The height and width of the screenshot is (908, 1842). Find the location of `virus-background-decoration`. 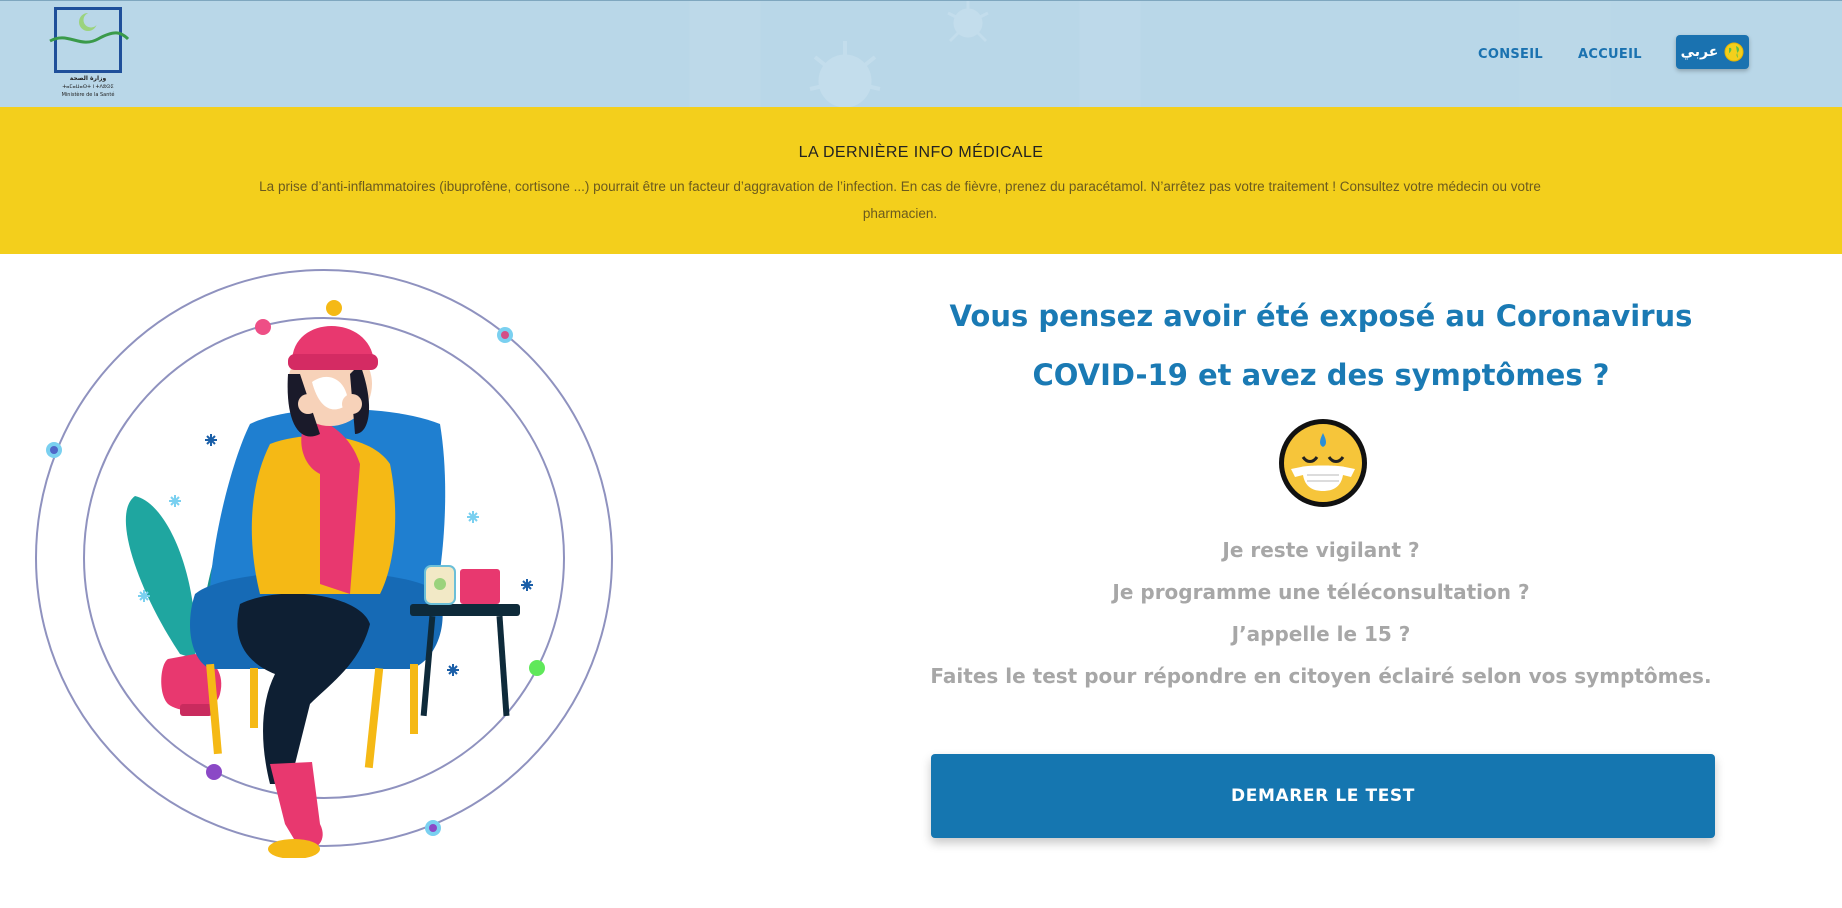

virus-background-decoration is located at coordinates (1150, 54).